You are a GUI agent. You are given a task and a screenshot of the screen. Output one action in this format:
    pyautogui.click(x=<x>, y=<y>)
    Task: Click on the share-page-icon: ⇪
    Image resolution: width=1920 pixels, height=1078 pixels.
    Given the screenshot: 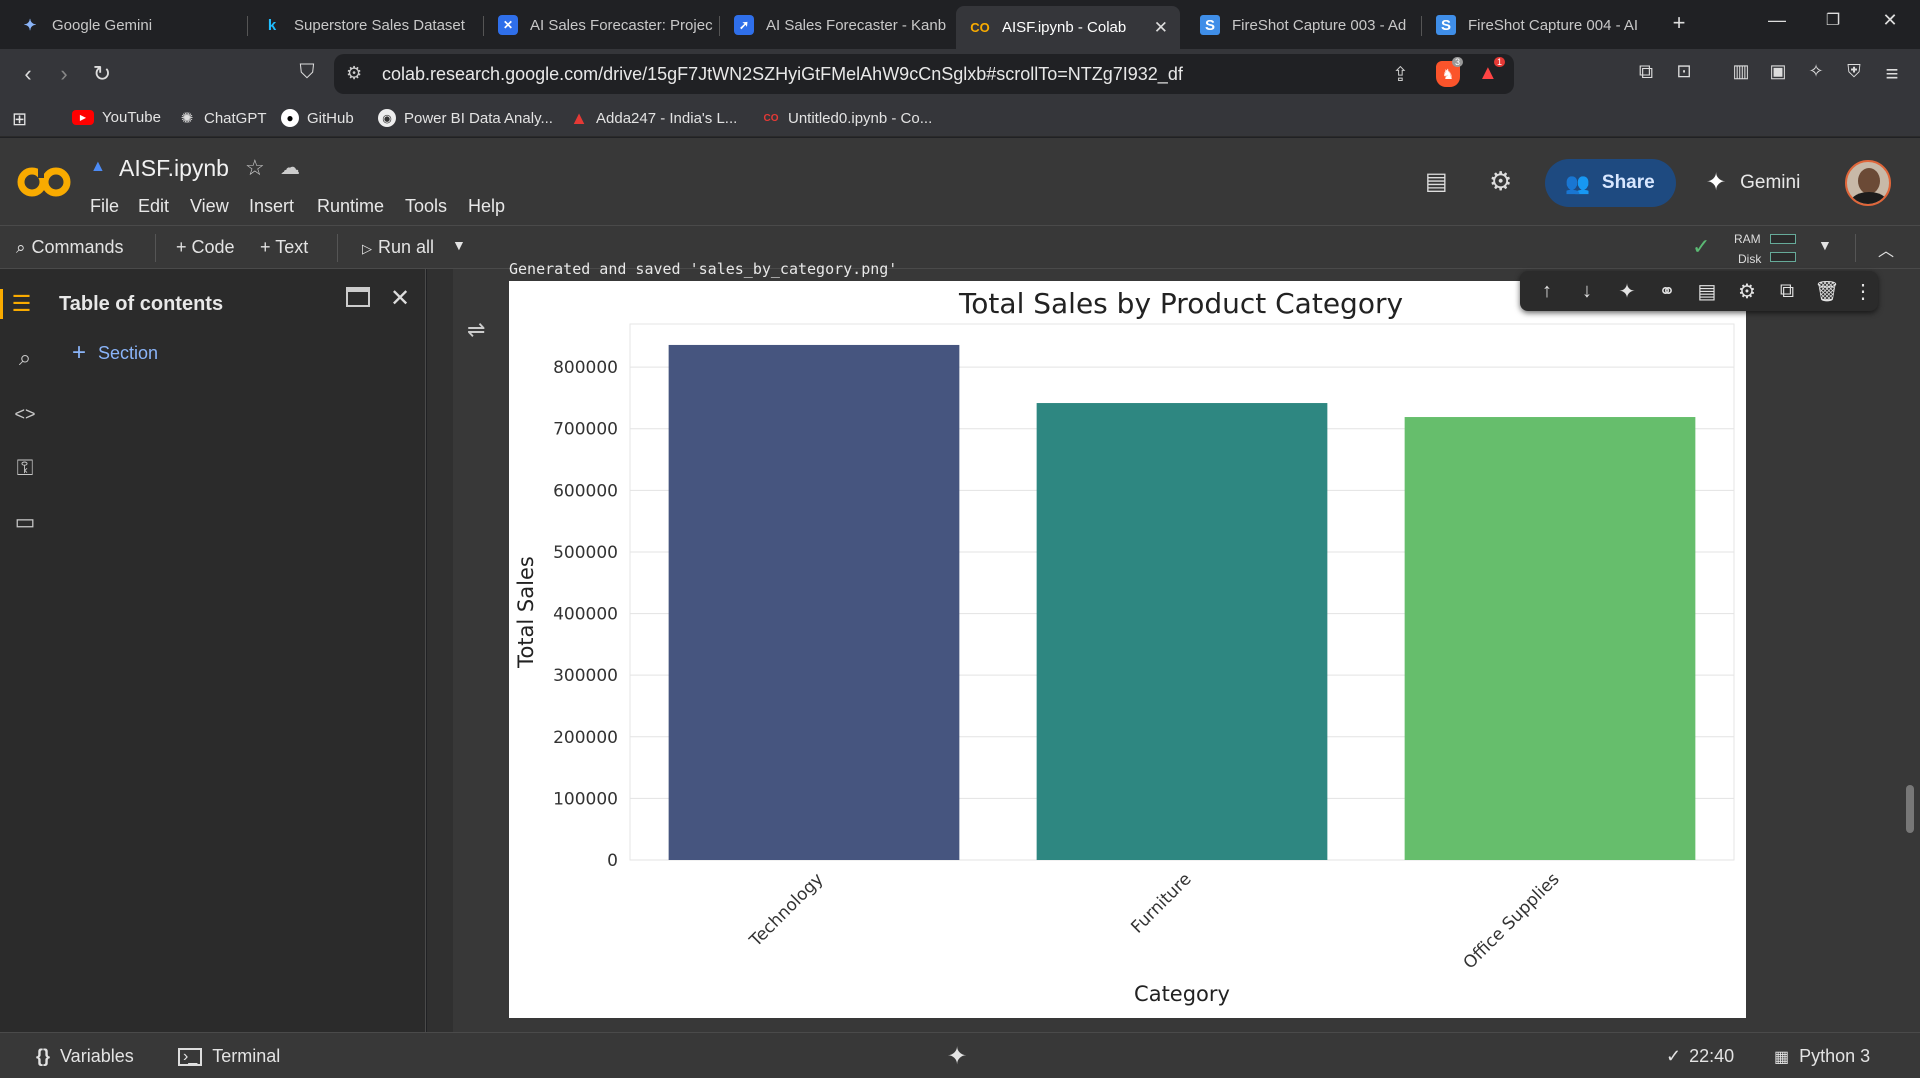 What is the action you would take?
    pyautogui.click(x=1400, y=74)
    